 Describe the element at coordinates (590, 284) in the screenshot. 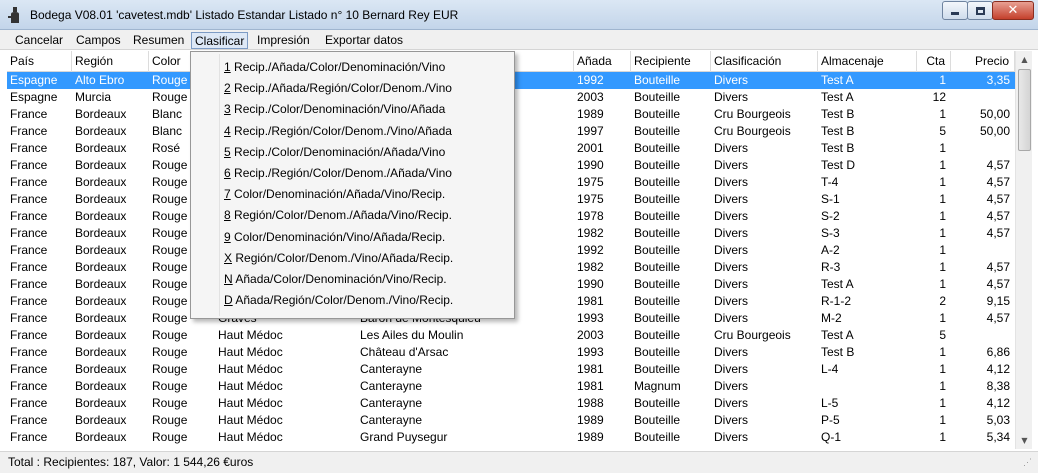

I see `cell-anada: 1990` at that location.